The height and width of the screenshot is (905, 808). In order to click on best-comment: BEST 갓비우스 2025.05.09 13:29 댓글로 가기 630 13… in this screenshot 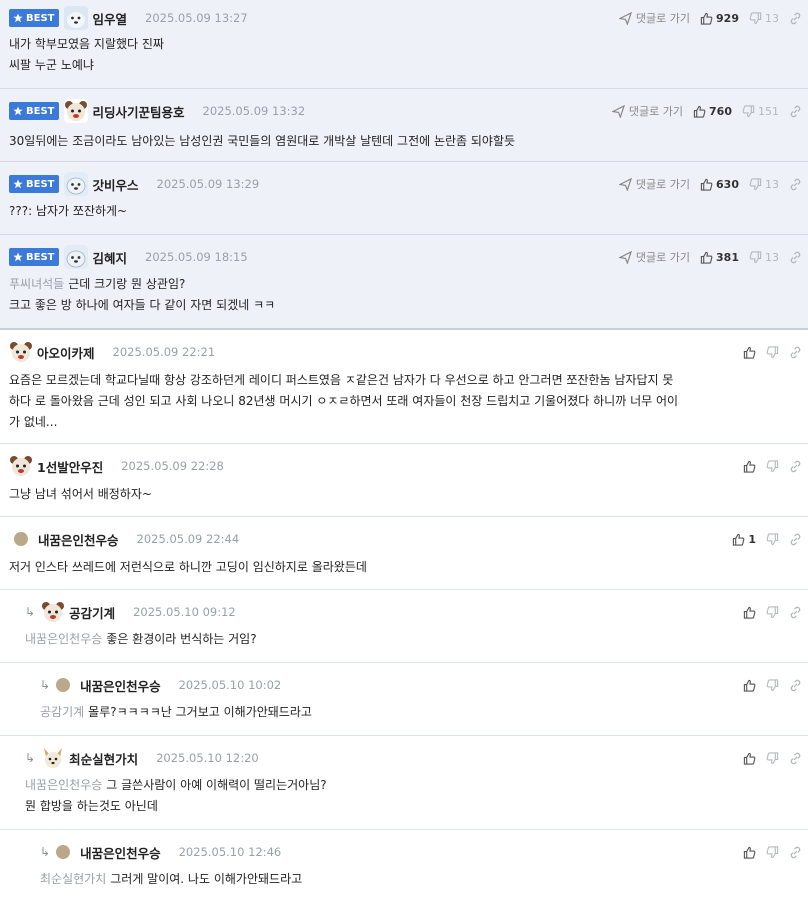, I will do `click(404, 198)`.